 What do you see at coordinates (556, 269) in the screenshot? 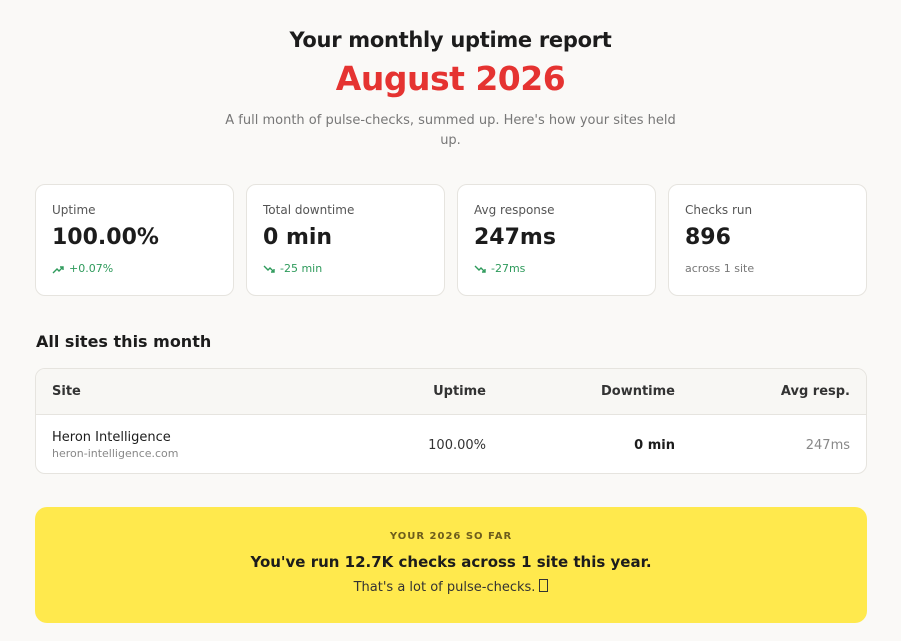
I see `stat-delta: -27ms` at bounding box center [556, 269].